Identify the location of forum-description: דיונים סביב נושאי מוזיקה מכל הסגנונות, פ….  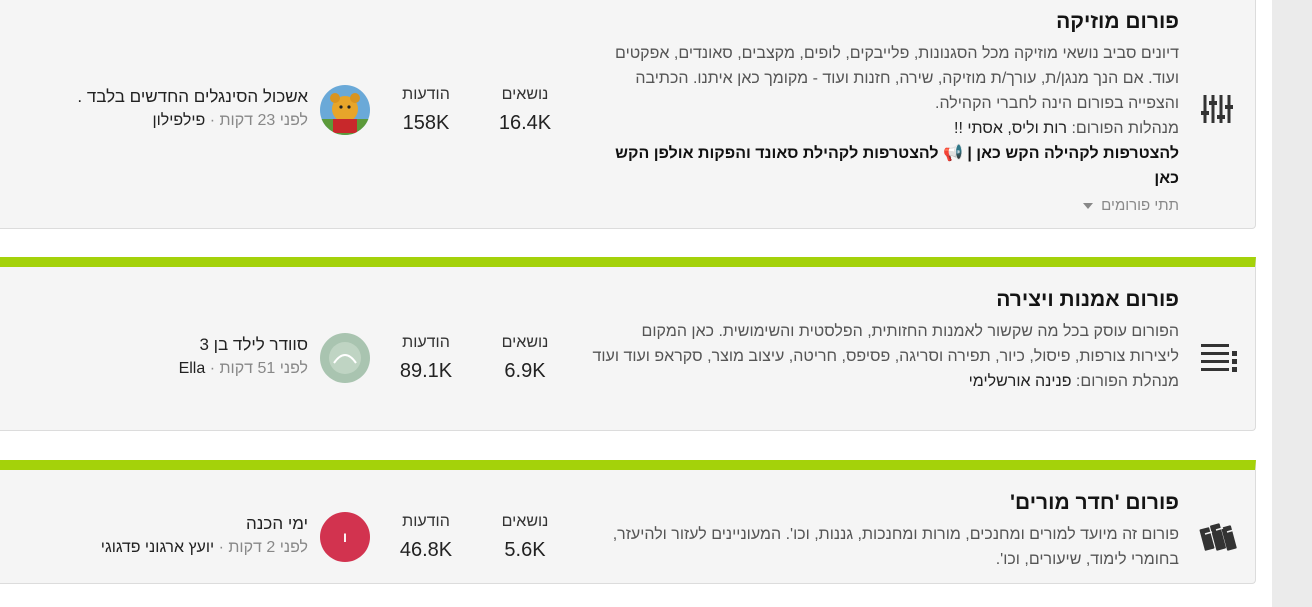
(897, 78).